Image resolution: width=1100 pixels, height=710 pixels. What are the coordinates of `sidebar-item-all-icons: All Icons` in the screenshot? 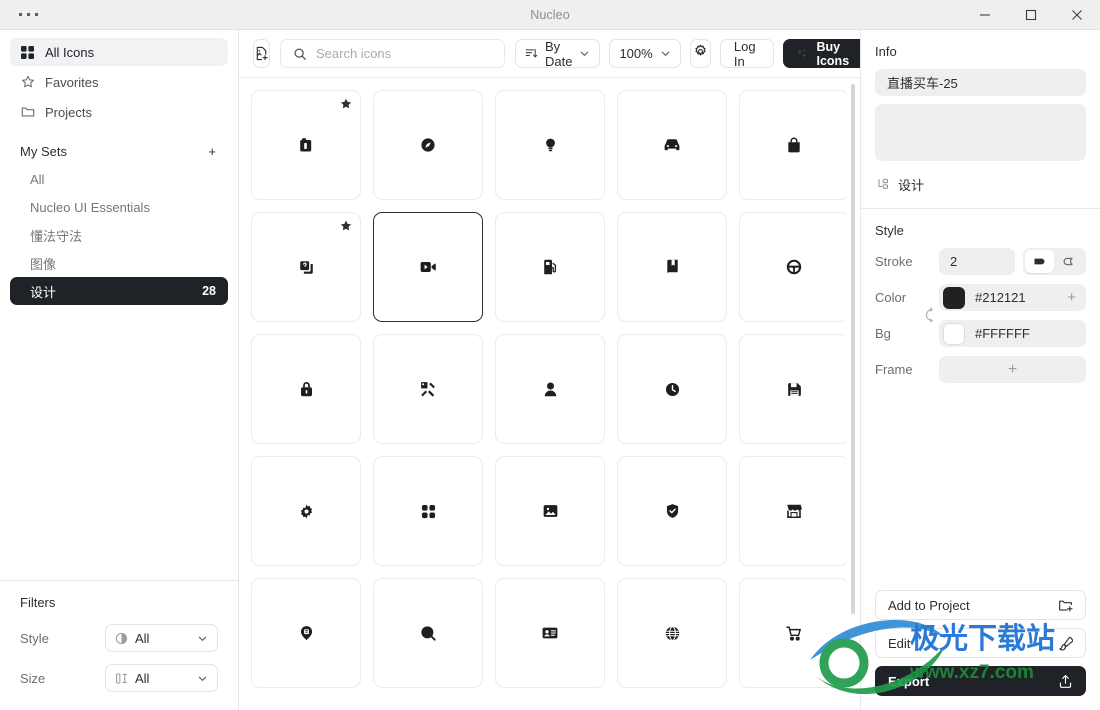 It's located at (119, 52).